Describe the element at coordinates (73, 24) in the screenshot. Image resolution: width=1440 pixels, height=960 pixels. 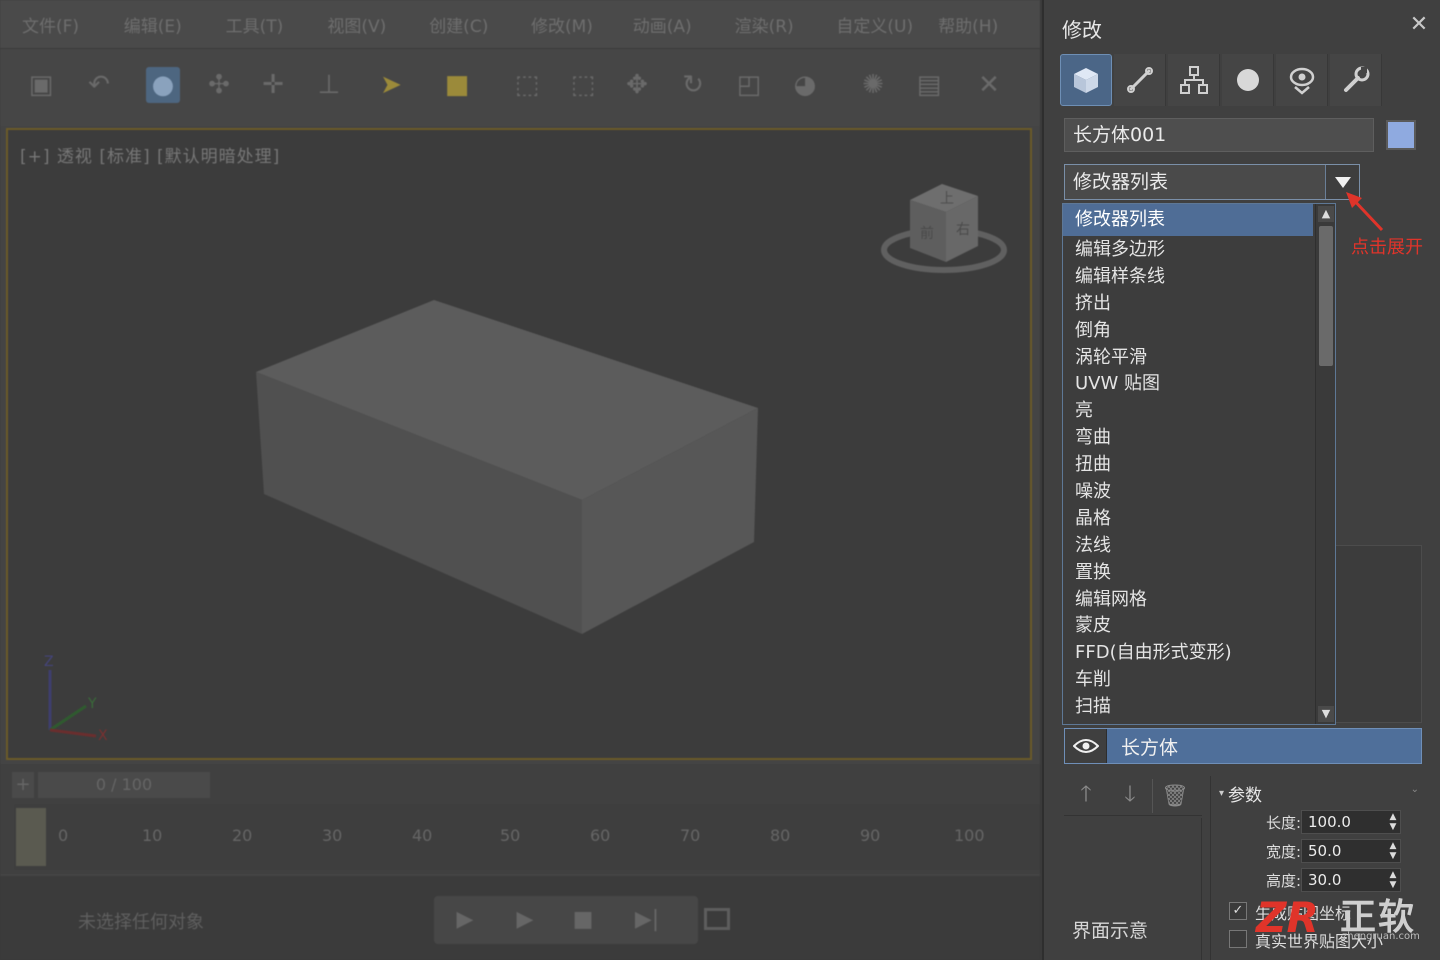
I see `menu-file: 文件(F)` at that location.